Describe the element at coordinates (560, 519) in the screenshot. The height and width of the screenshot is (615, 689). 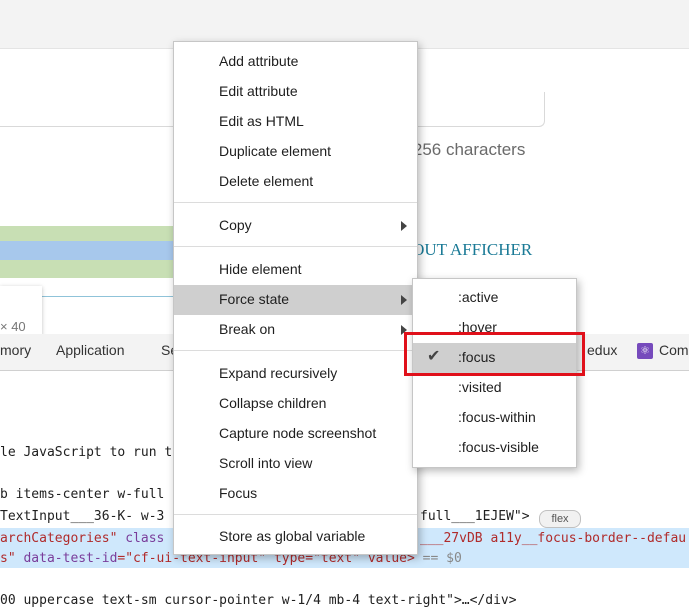
I see `flex-badge: flex` at that location.